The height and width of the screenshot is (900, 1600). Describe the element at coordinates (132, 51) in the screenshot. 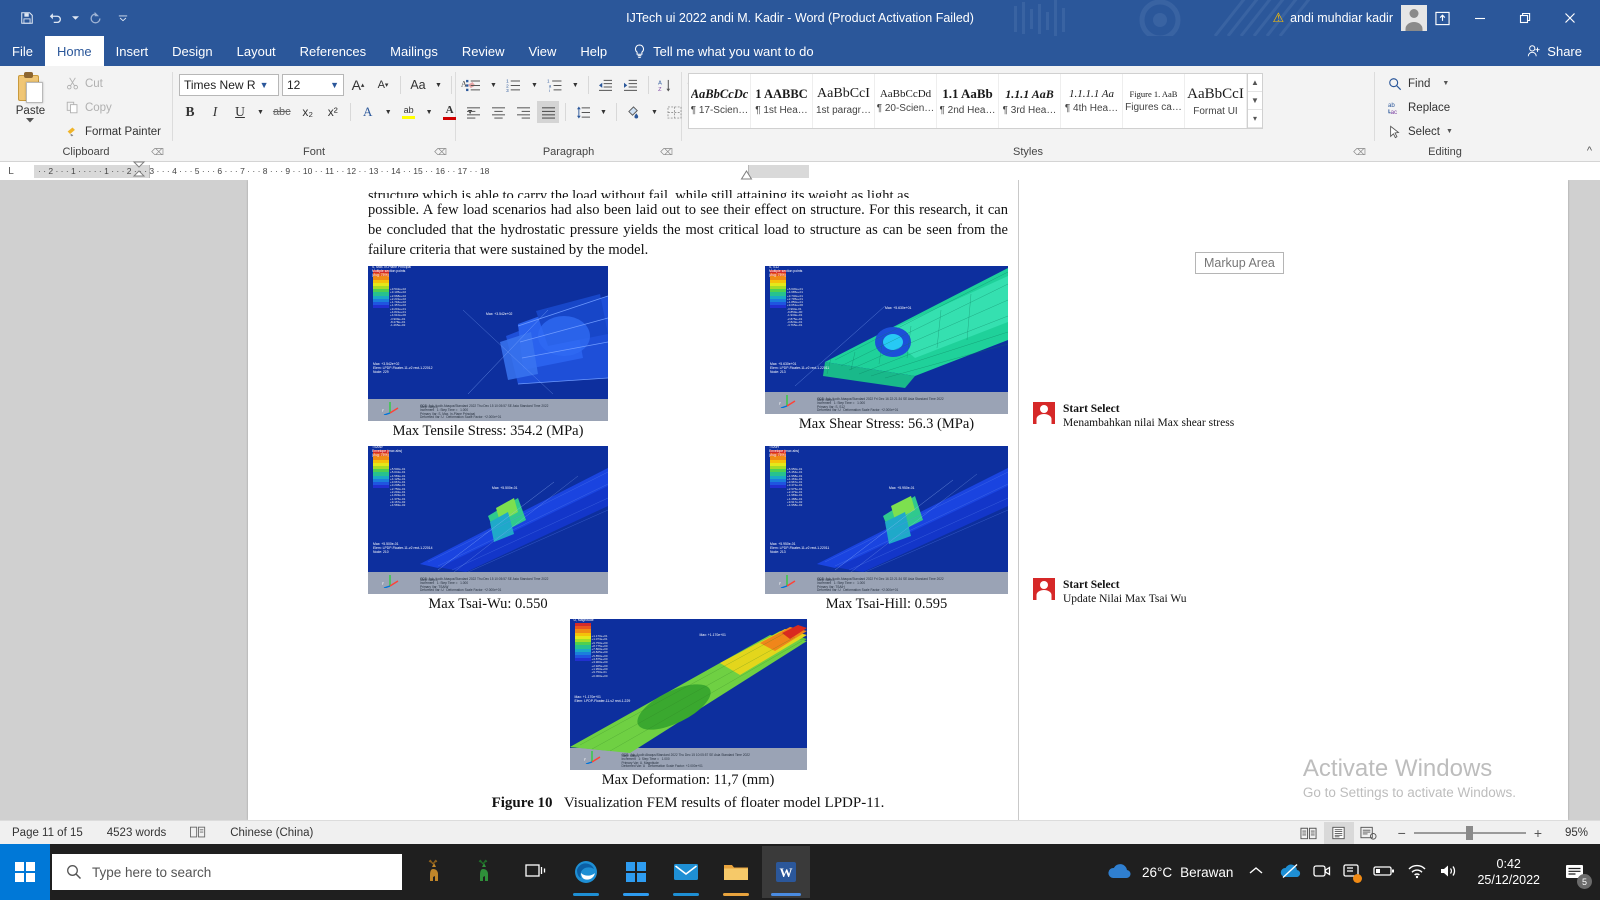

I see `tab-insert: Insert` at that location.